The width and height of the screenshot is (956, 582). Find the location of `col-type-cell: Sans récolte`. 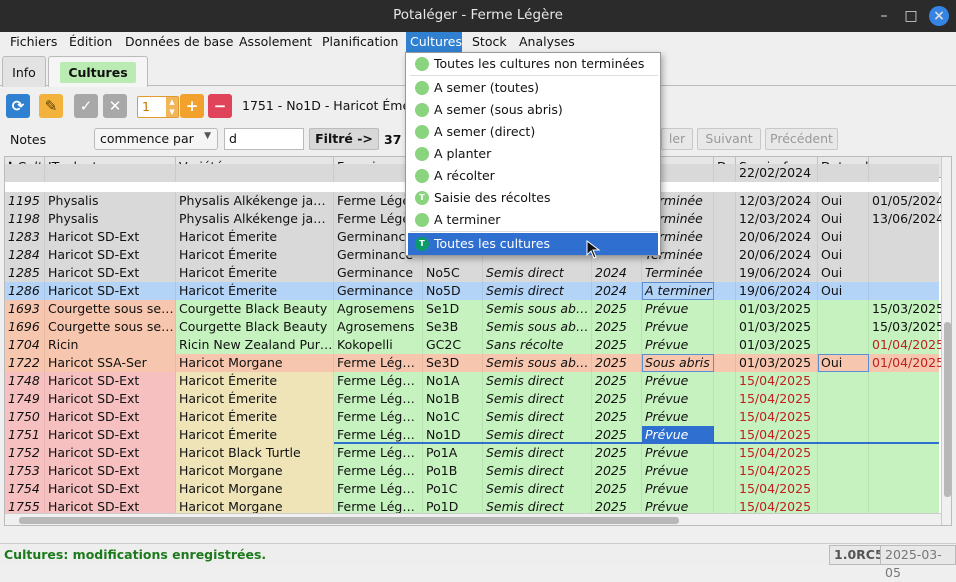

col-type-cell: Sans récolte is located at coordinates (537, 345).